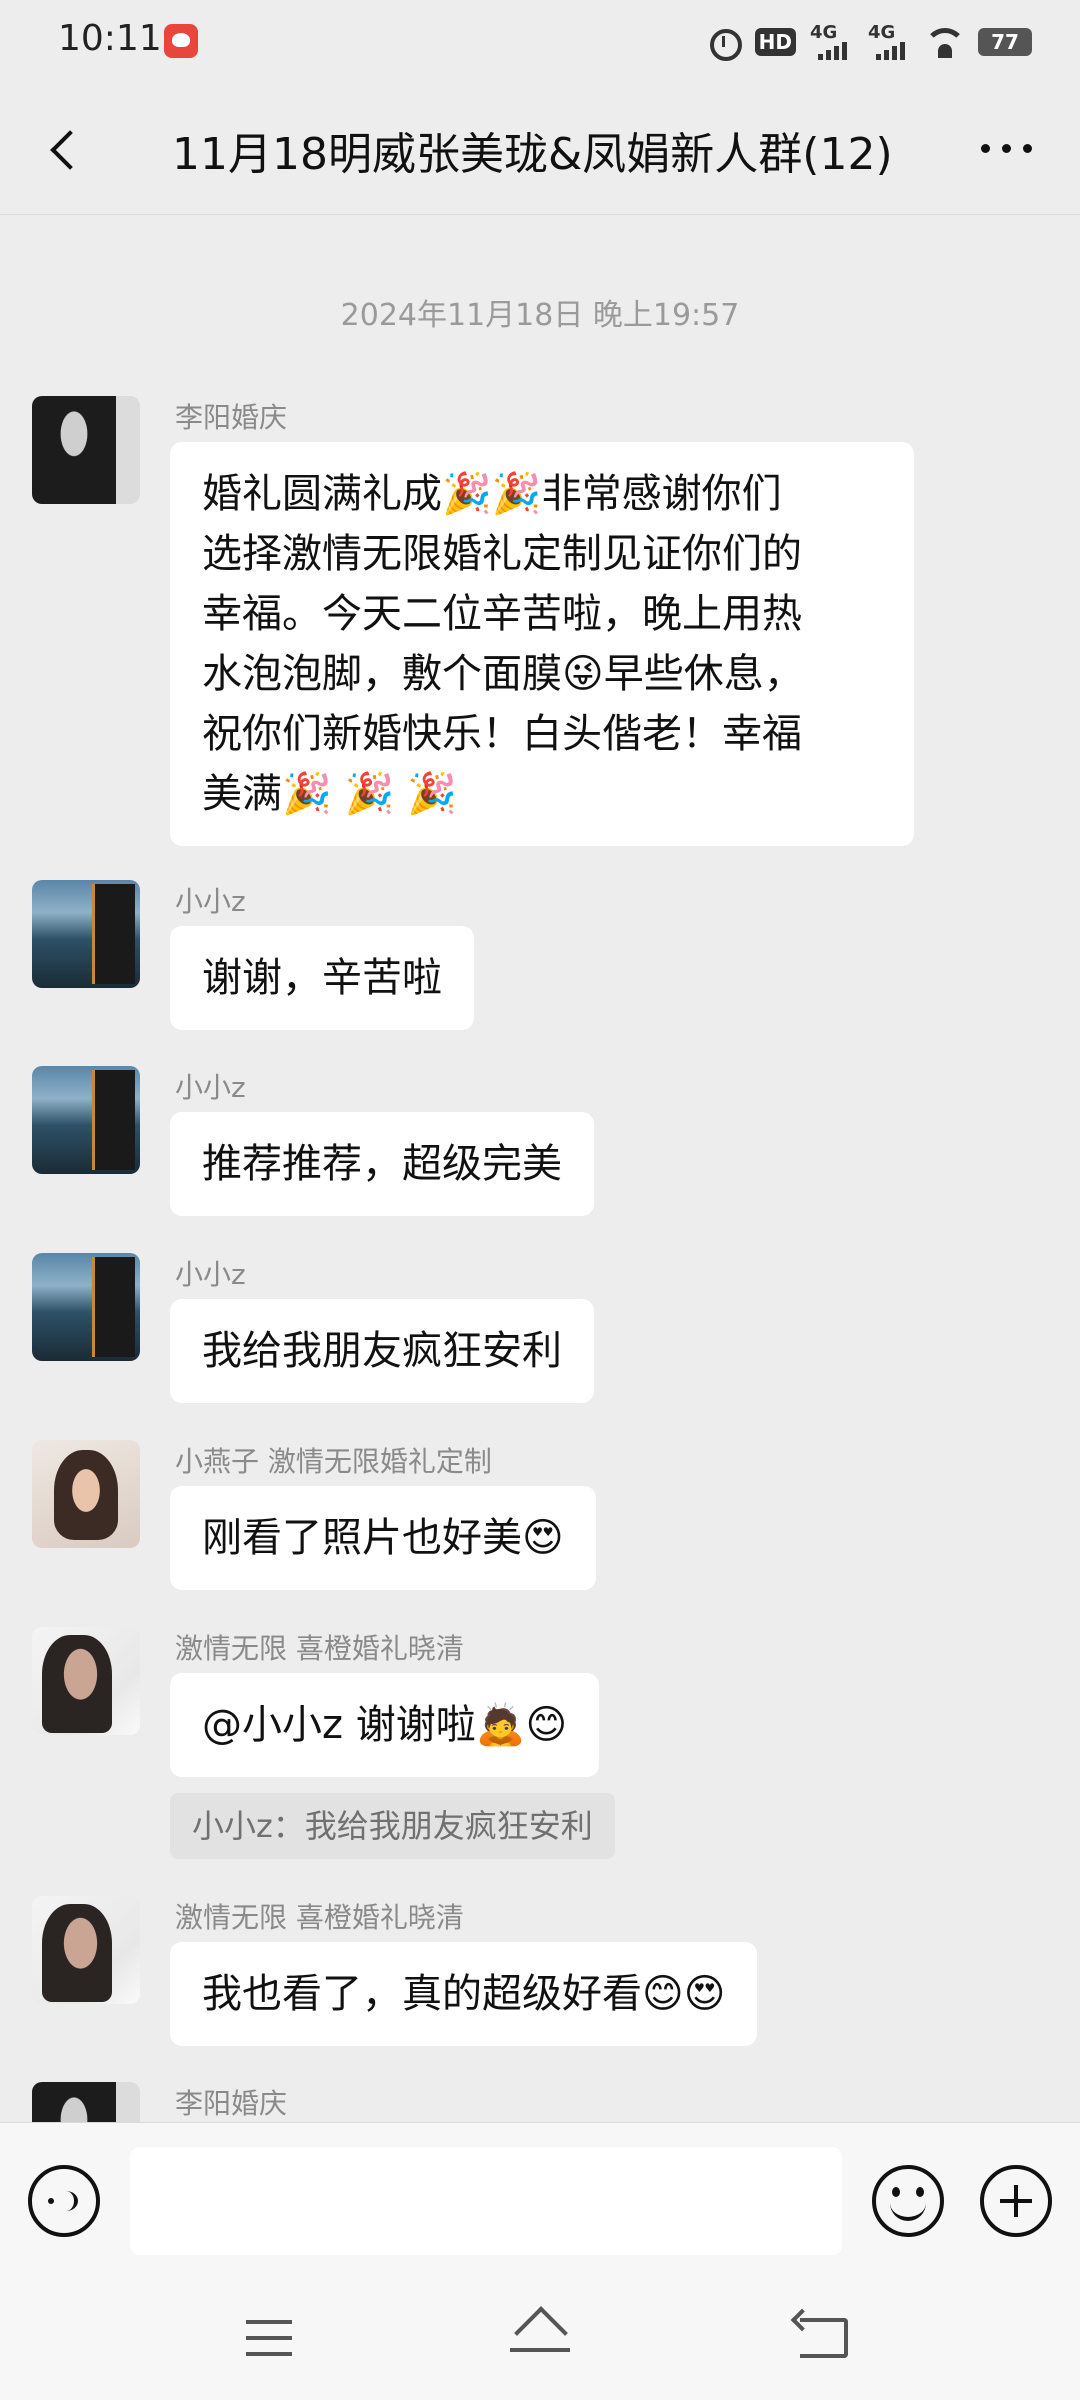 This screenshot has height=2400, width=1080. Describe the element at coordinates (503, 674) in the screenshot. I see `message-line: 水泡泡脚，敷个面膜😜早些休息，` at that location.